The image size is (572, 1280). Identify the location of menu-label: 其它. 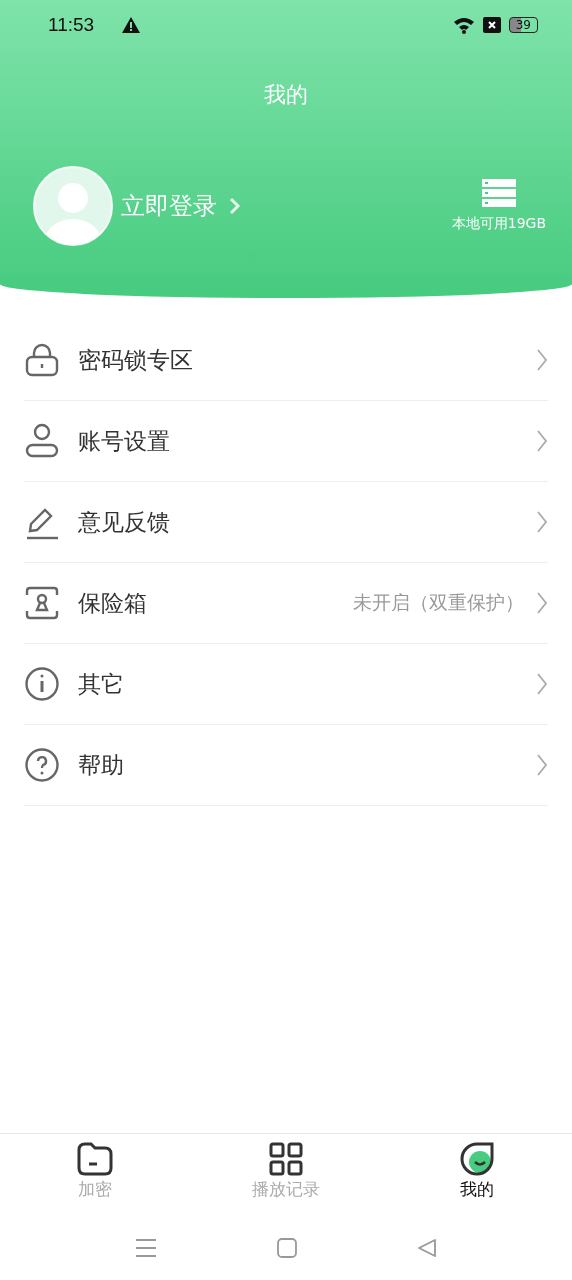
(101, 684).